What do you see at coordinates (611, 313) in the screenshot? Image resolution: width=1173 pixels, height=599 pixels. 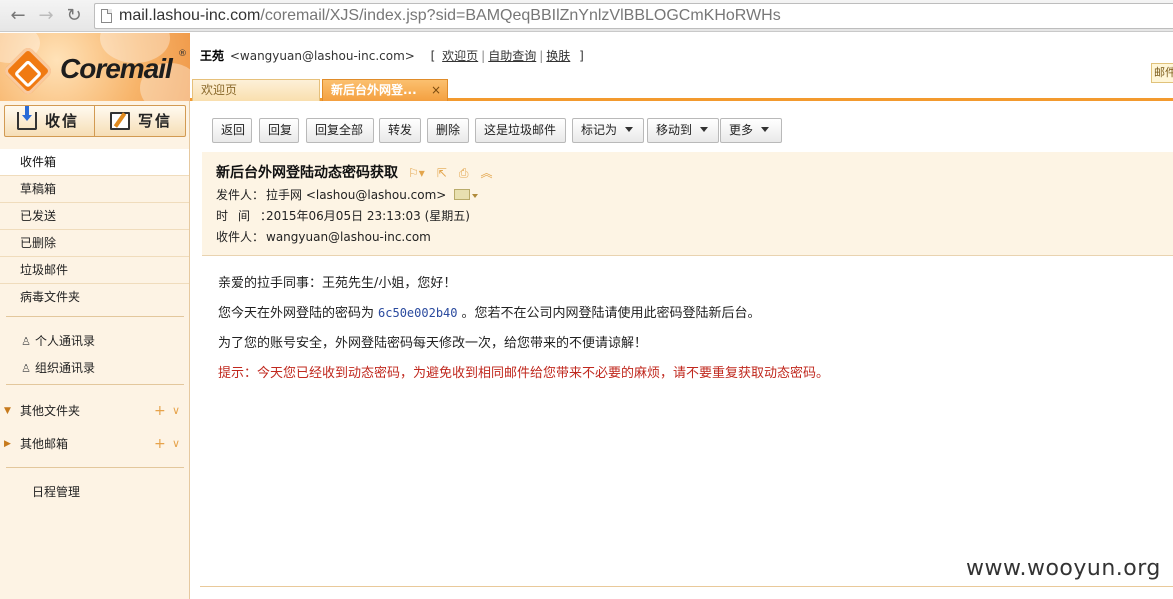 I see `password-suffix: 。您若不在公司内网登陆请使用此密码登陆新后台。` at bounding box center [611, 313].